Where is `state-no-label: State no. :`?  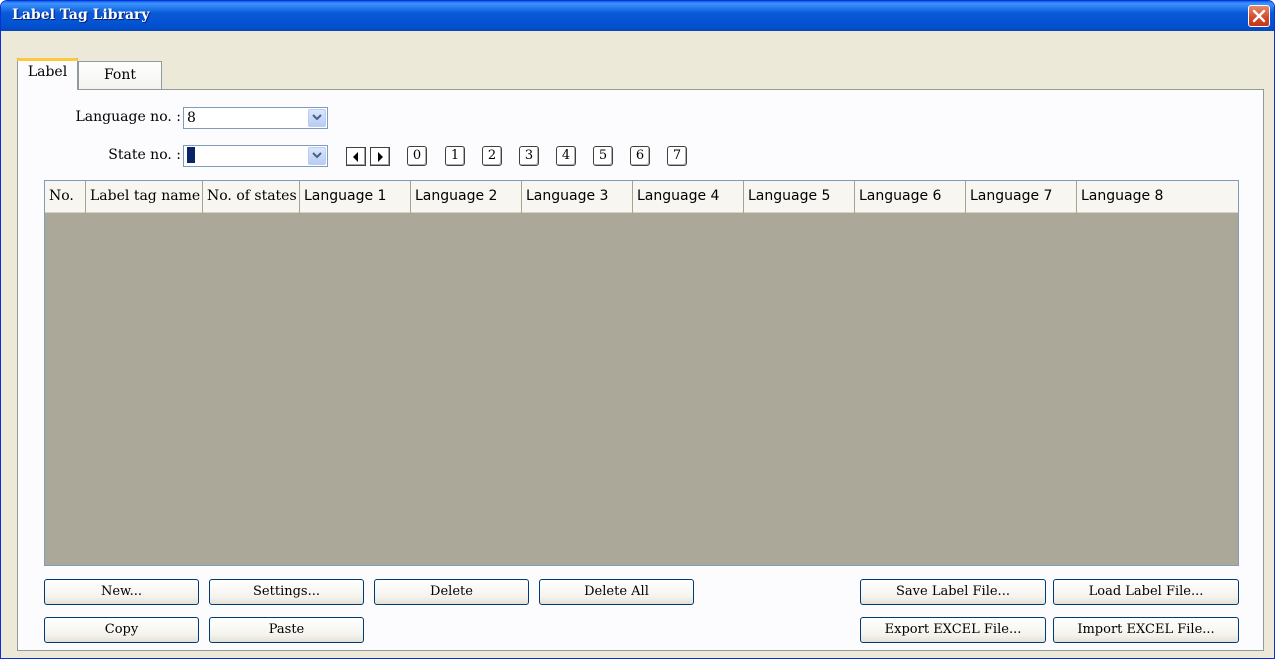
state-no-label: State no. : is located at coordinates (144, 155).